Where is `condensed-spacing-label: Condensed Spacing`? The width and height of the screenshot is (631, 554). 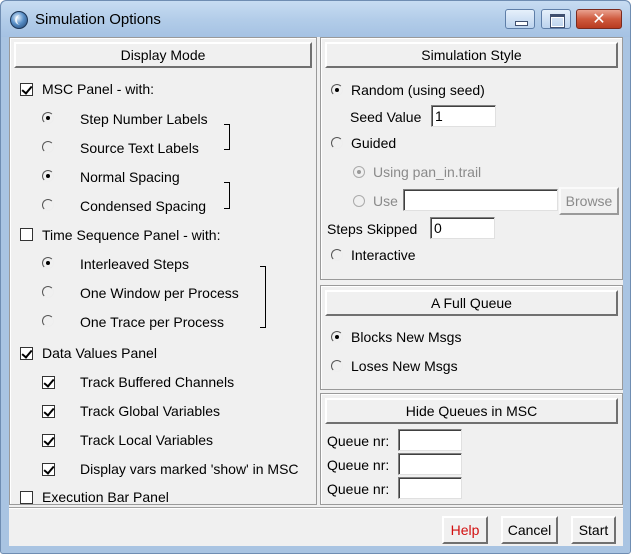
condensed-spacing-label: Condensed Spacing is located at coordinates (143, 206).